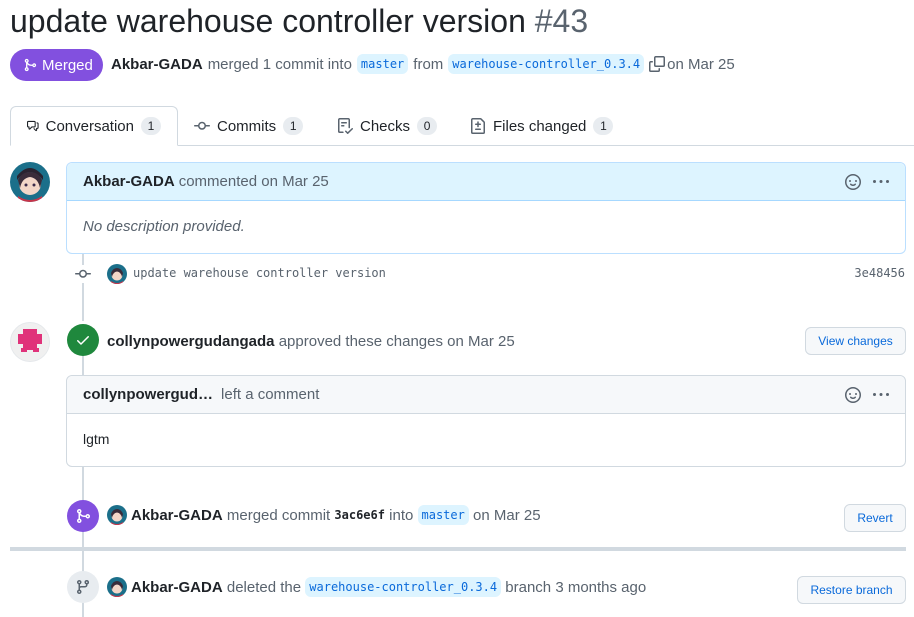 The width and height of the screenshot is (914, 617). What do you see at coordinates (191, 341) in the screenshot?
I see `reviewer-link: collynpowergudangada` at bounding box center [191, 341].